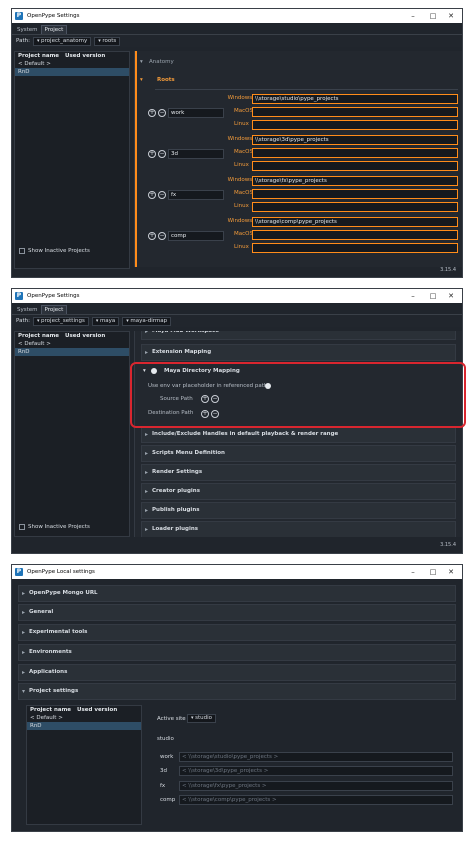 This screenshot has height=842, width=474. Describe the element at coordinates (205, 399) in the screenshot. I see `source-path-add-icon: +` at that location.